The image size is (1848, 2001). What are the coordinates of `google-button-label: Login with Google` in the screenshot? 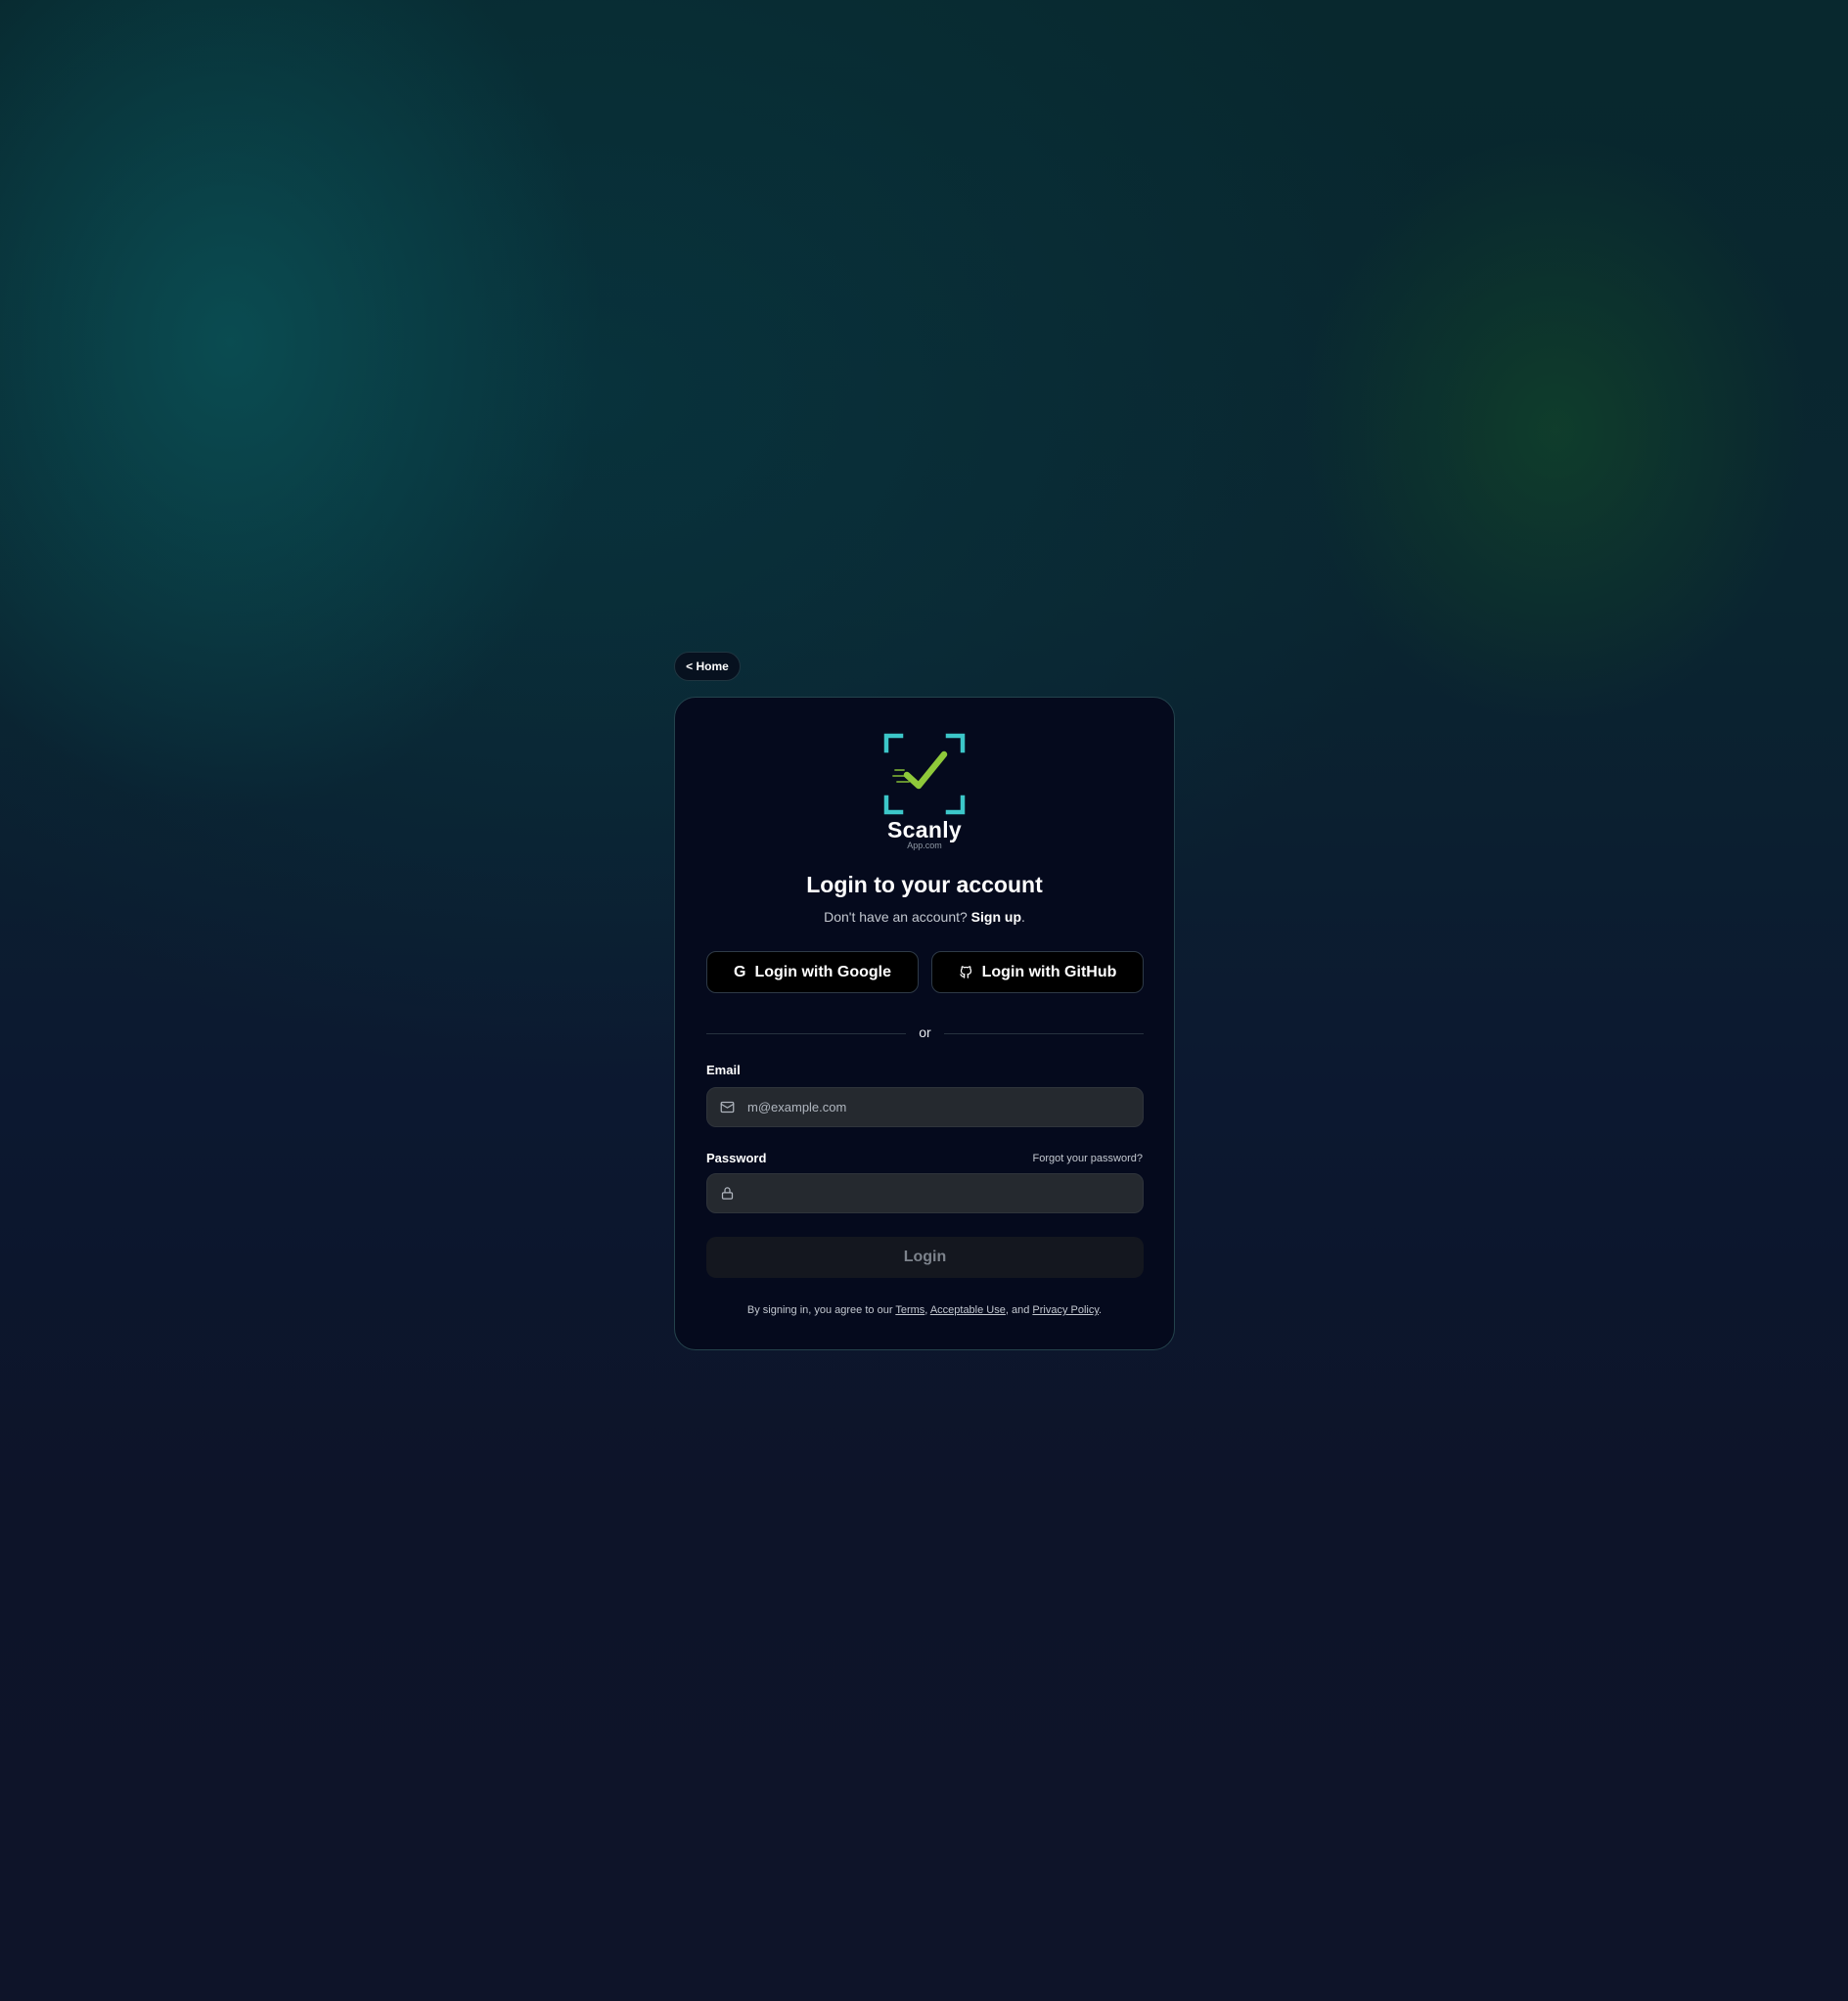 It's located at (822, 972).